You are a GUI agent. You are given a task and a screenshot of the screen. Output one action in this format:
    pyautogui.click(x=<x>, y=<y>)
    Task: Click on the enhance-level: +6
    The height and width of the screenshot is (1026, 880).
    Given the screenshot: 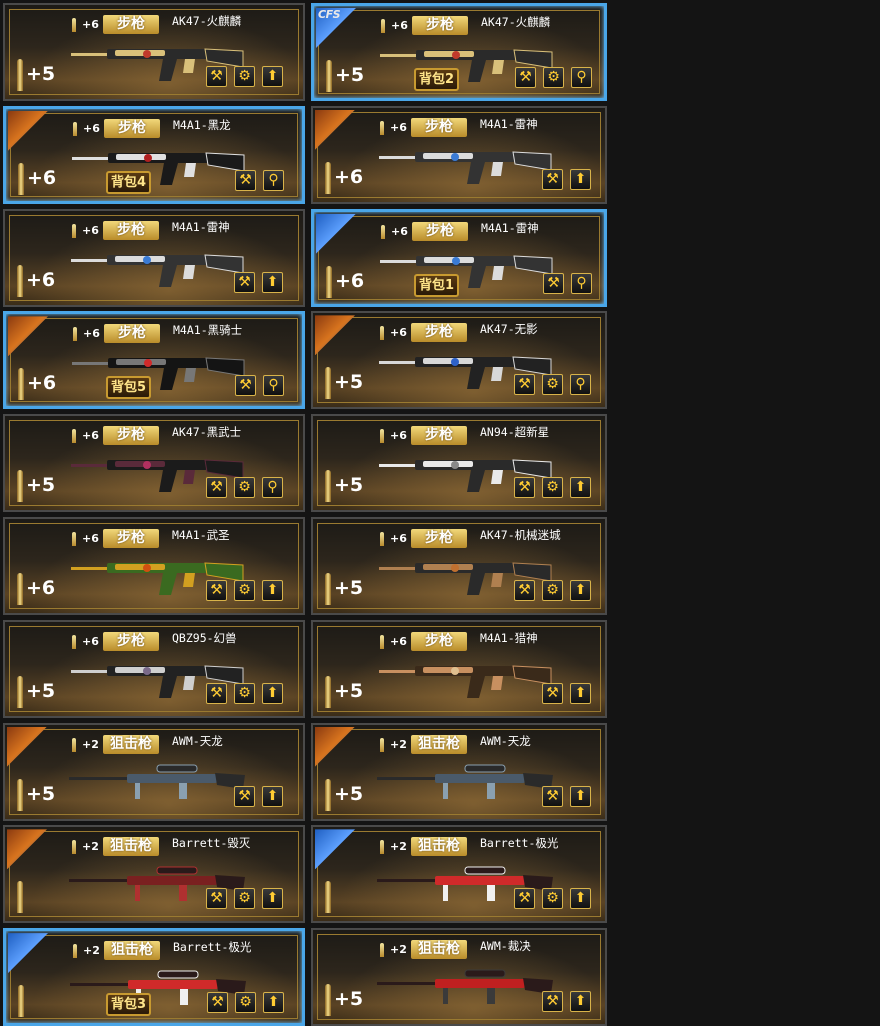 What is the action you would take?
    pyautogui.click(x=41, y=587)
    